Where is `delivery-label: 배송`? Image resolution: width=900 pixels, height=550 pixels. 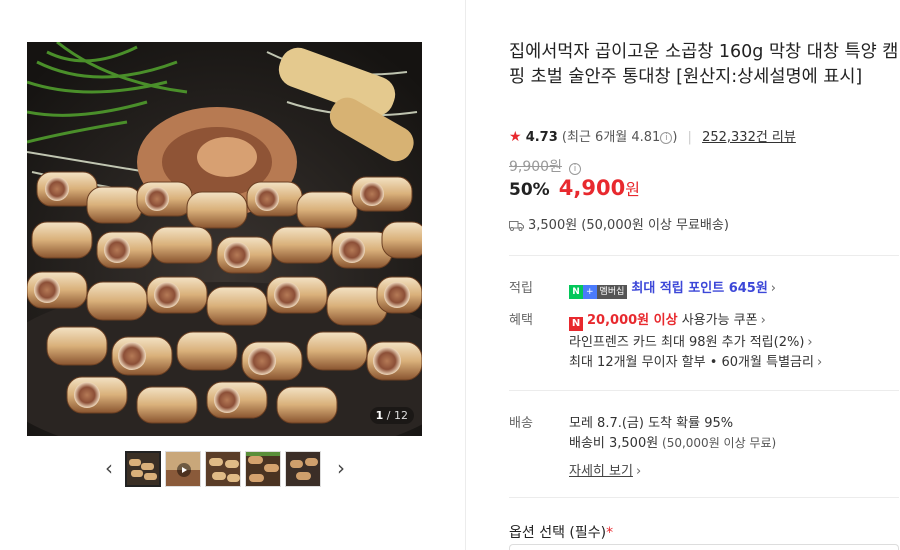
delivery-label: 배송 is located at coordinates (521, 423).